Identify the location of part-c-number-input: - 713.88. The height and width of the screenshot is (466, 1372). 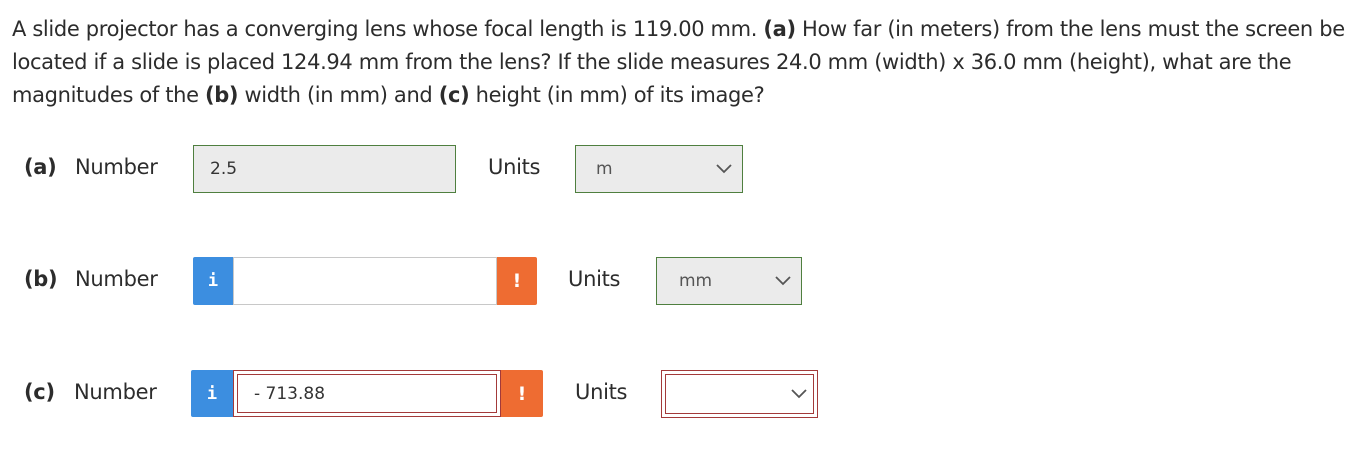
(367, 393).